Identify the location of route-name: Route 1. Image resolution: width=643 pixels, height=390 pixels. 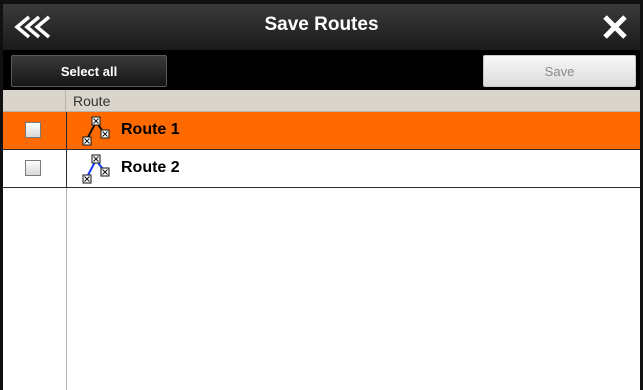
(150, 129).